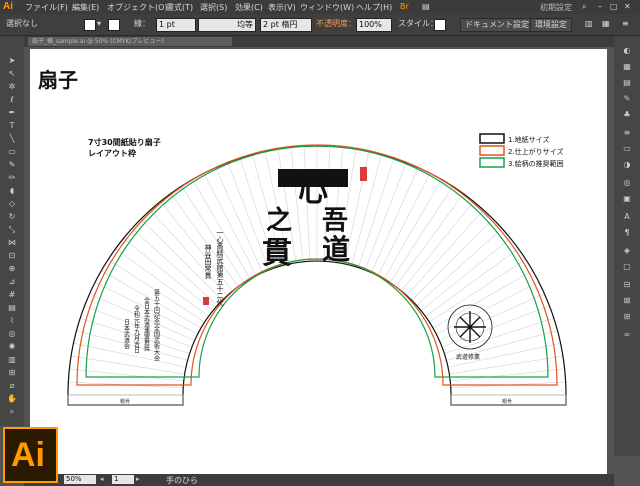 The height and width of the screenshot is (486, 640). What do you see at coordinates (600, 6) in the screenshot?
I see `minimize-icon: –` at bounding box center [600, 6].